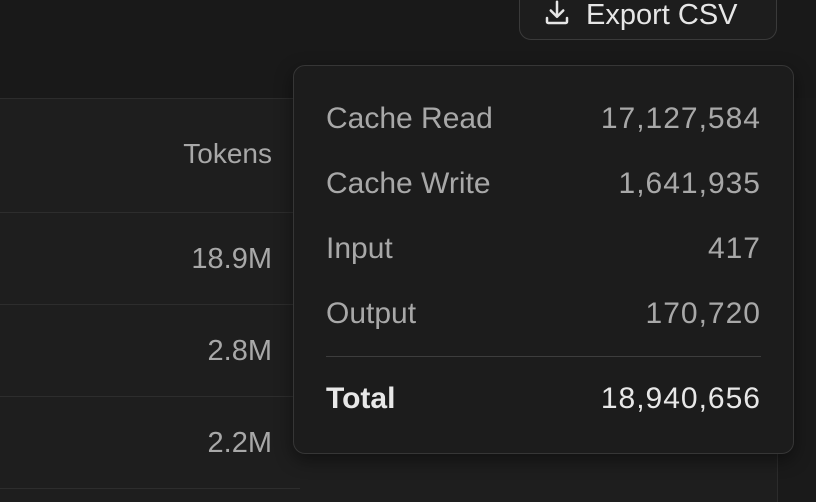 The width and height of the screenshot is (816, 502). What do you see at coordinates (196, 154) in the screenshot?
I see `column-header-tokens: Tokens` at bounding box center [196, 154].